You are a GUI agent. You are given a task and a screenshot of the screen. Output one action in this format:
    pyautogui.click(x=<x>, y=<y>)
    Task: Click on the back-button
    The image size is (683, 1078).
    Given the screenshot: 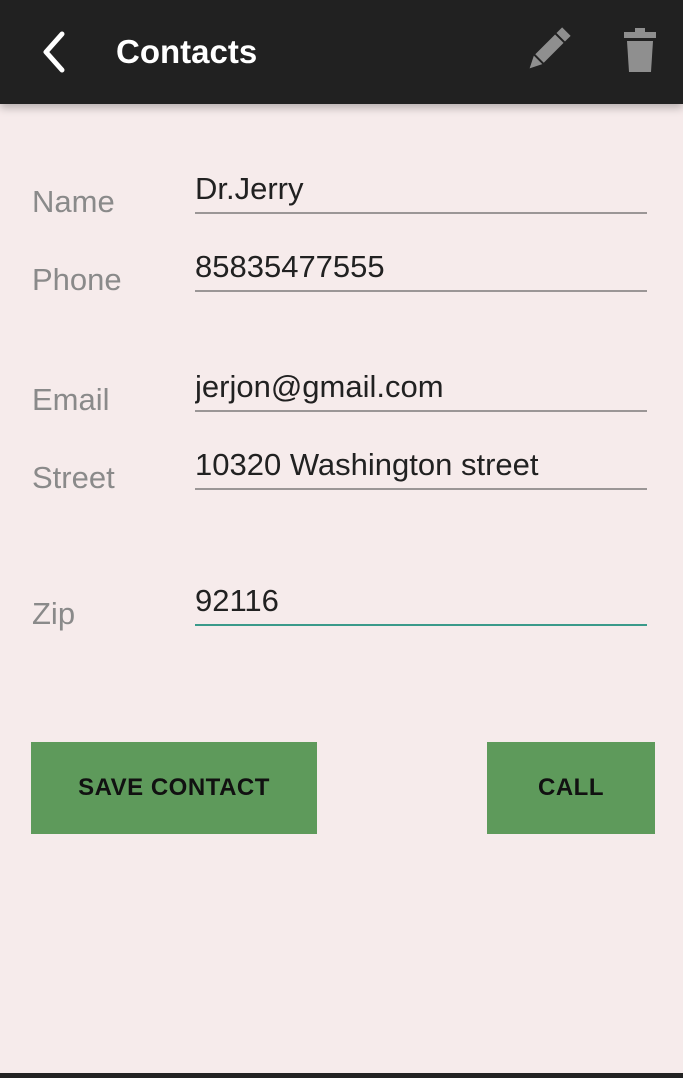 What is the action you would take?
    pyautogui.click(x=55, y=52)
    